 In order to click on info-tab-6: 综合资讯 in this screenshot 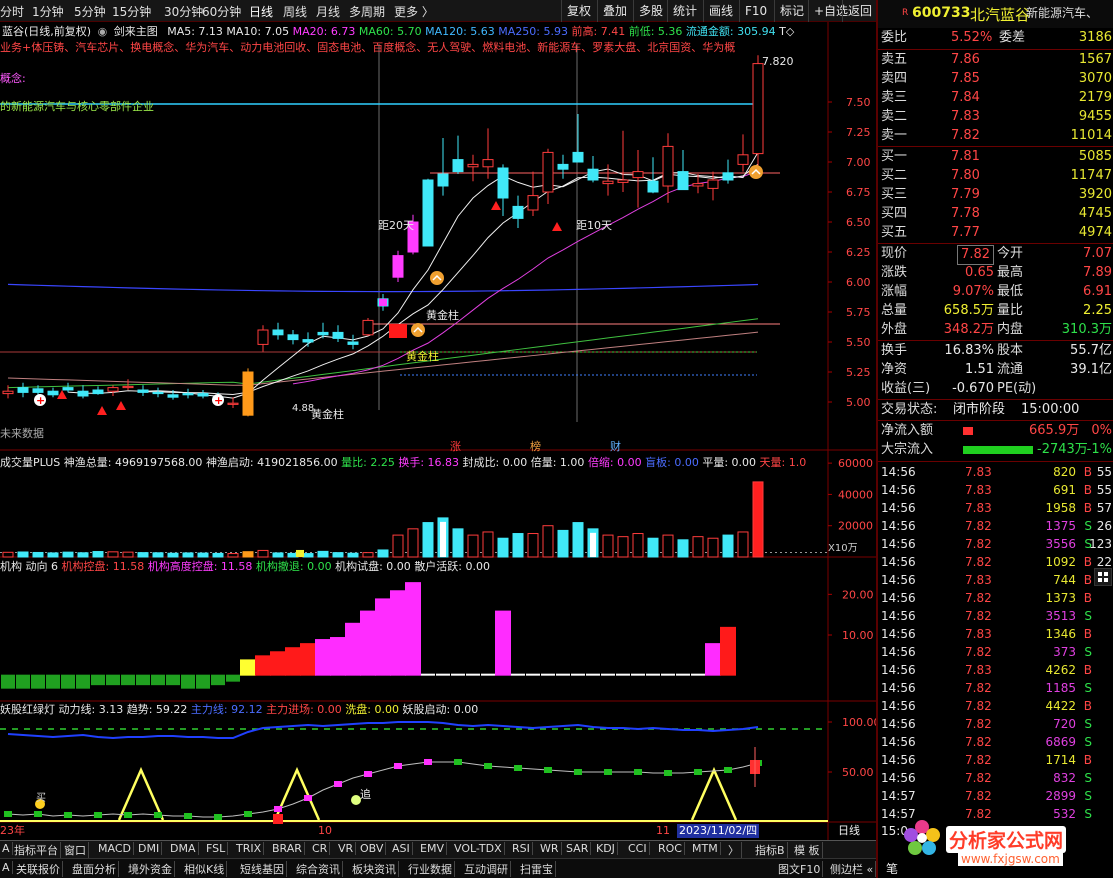, I will do `click(318, 869)`.